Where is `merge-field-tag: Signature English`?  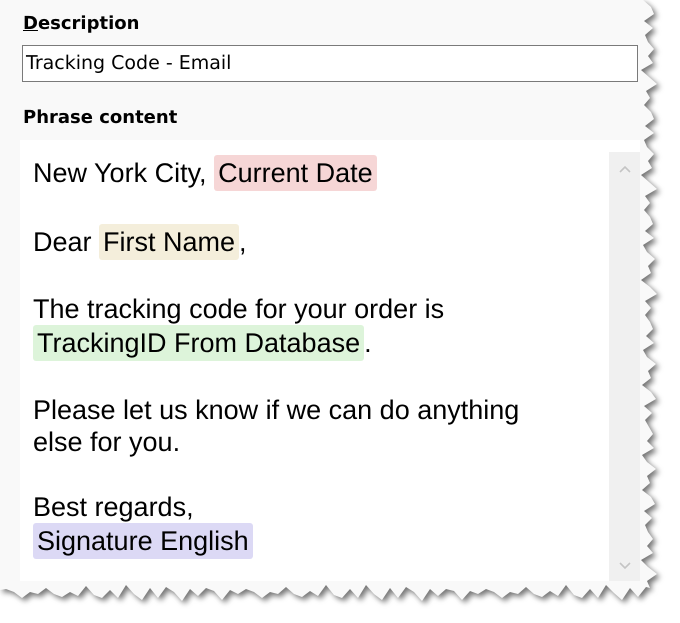 merge-field-tag: Signature English is located at coordinates (143, 541).